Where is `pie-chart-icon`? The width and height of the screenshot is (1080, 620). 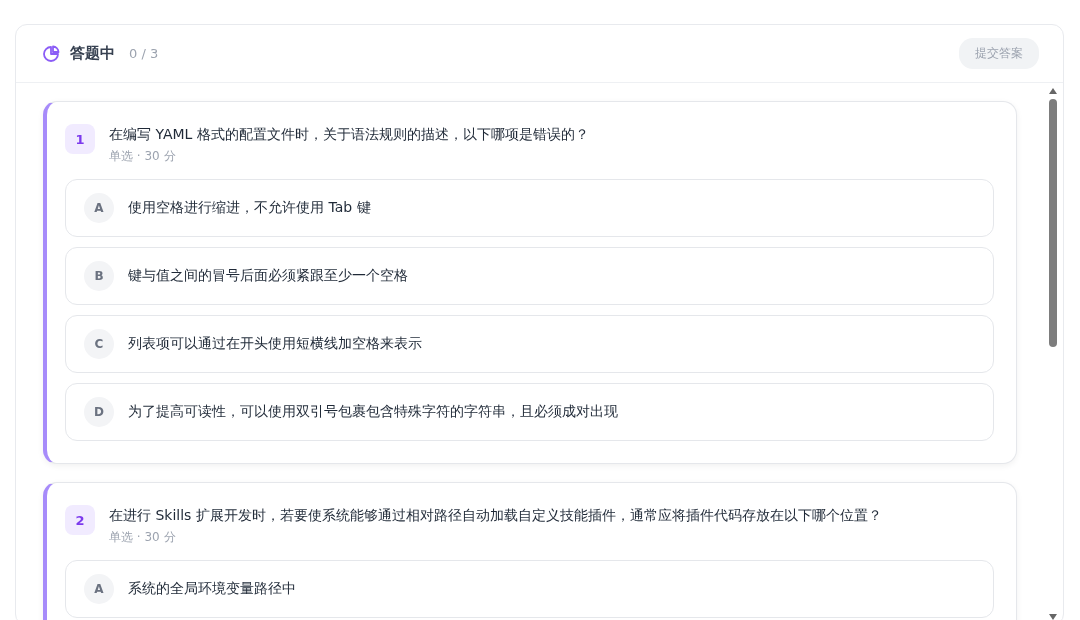
pie-chart-icon is located at coordinates (51, 53).